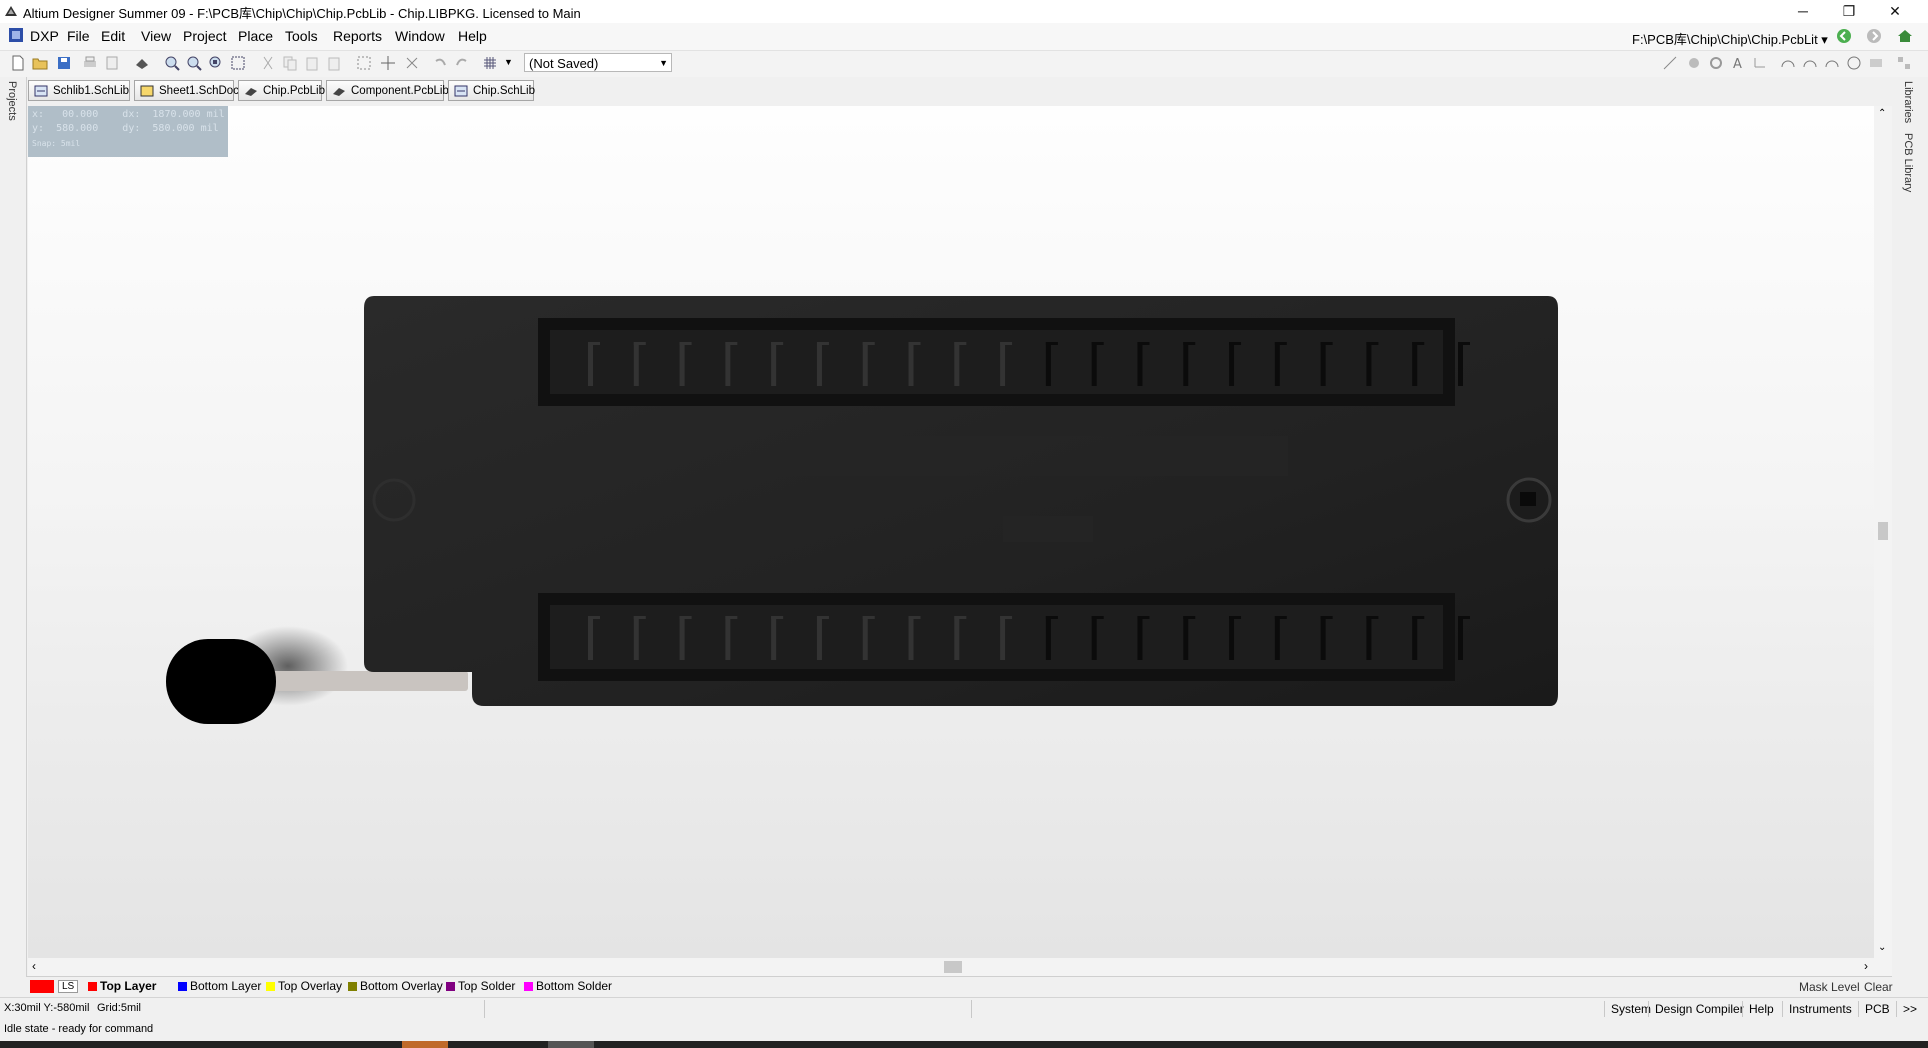 The image size is (1928, 1048). Describe the element at coordinates (78, 36) in the screenshot. I see `menu-file: File` at that location.